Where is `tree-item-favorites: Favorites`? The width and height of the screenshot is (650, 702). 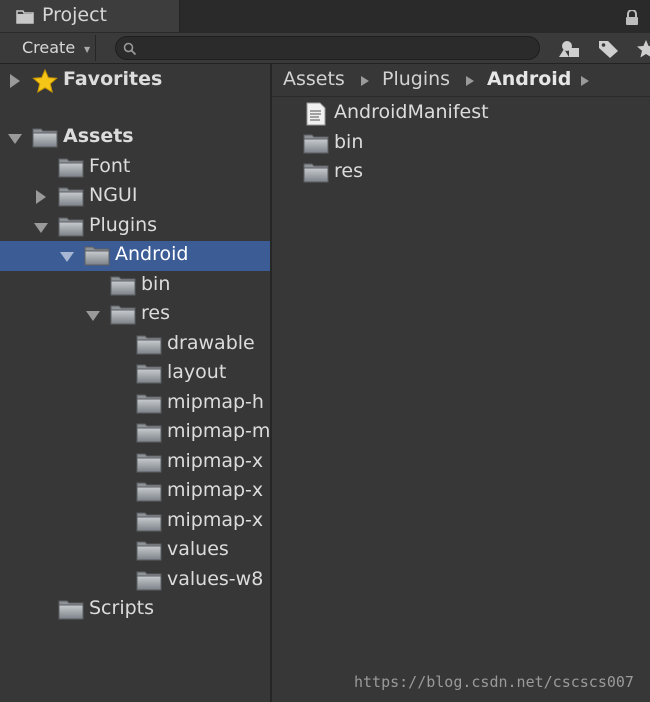
tree-item-favorites: Favorites is located at coordinates (135, 81).